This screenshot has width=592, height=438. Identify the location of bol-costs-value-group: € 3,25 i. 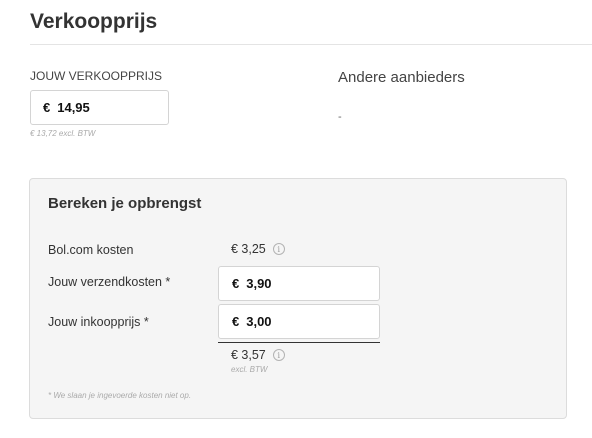
(258, 249).